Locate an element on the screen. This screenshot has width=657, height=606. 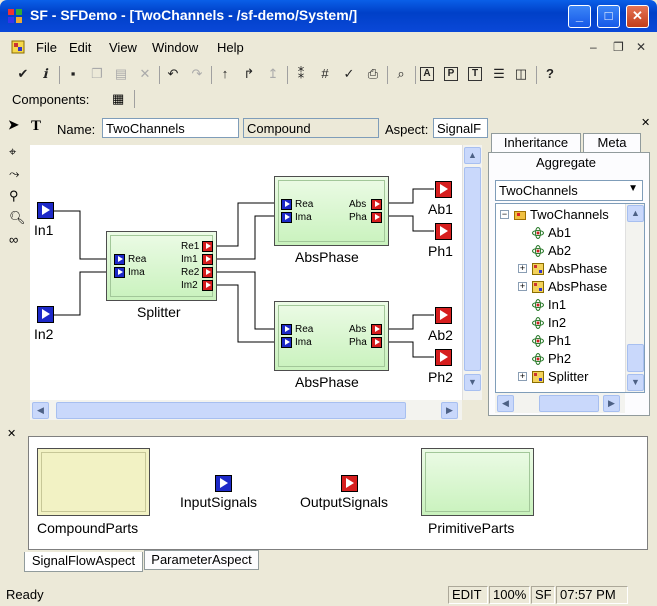
maximize-button: □ is located at coordinates (608, 16).